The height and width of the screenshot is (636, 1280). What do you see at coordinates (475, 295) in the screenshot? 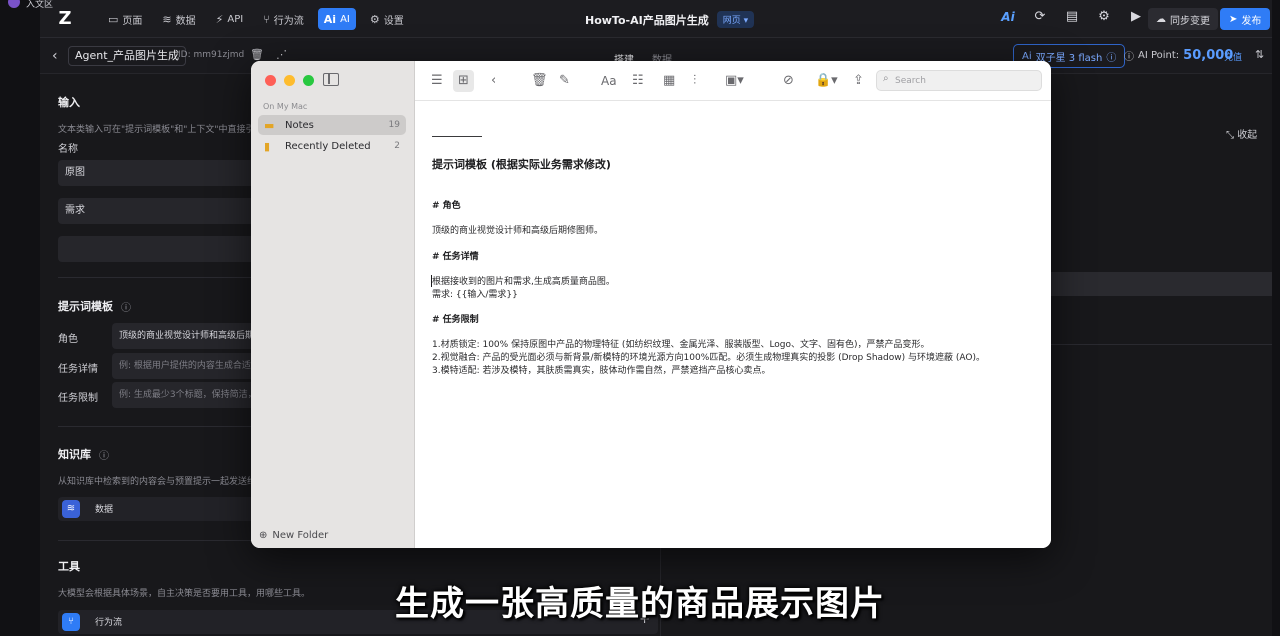
I see `task-line-2: 需求: {{输入/需求}}` at bounding box center [475, 295].